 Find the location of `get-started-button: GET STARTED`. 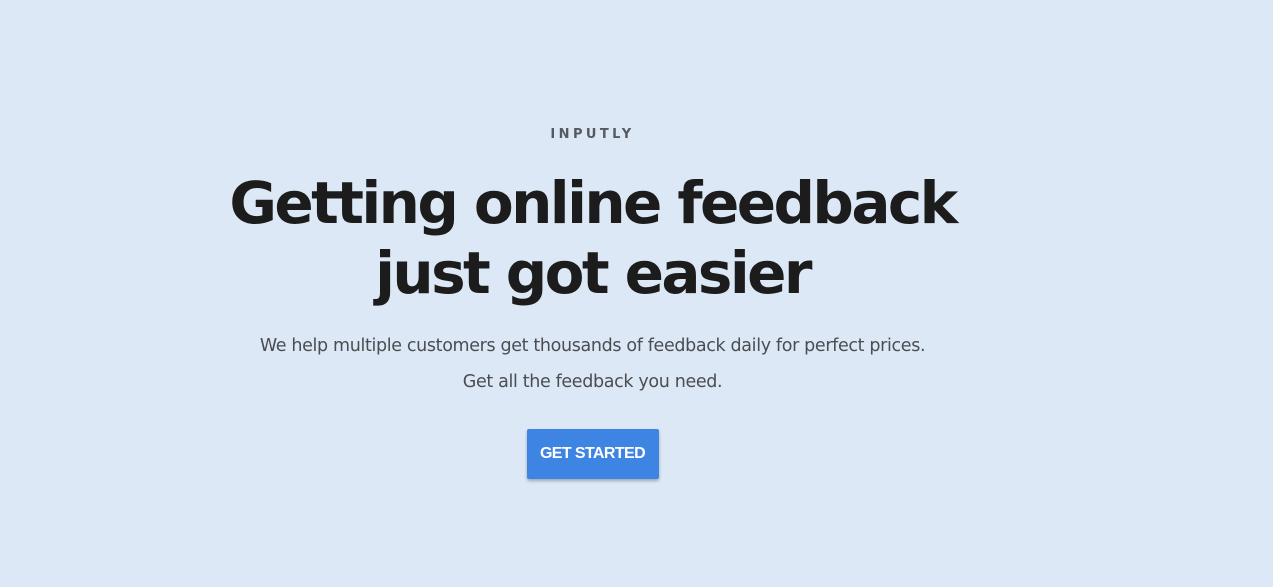

get-started-button: GET STARTED is located at coordinates (592, 454).